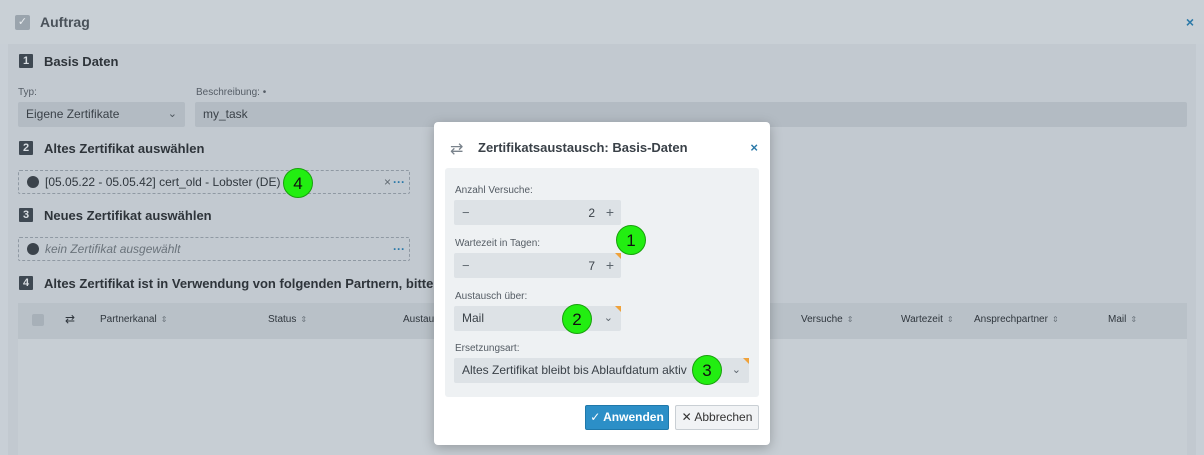 The height and width of the screenshot is (455, 1204). I want to click on cancel-button: ✕ Abbrechen, so click(717, 417).